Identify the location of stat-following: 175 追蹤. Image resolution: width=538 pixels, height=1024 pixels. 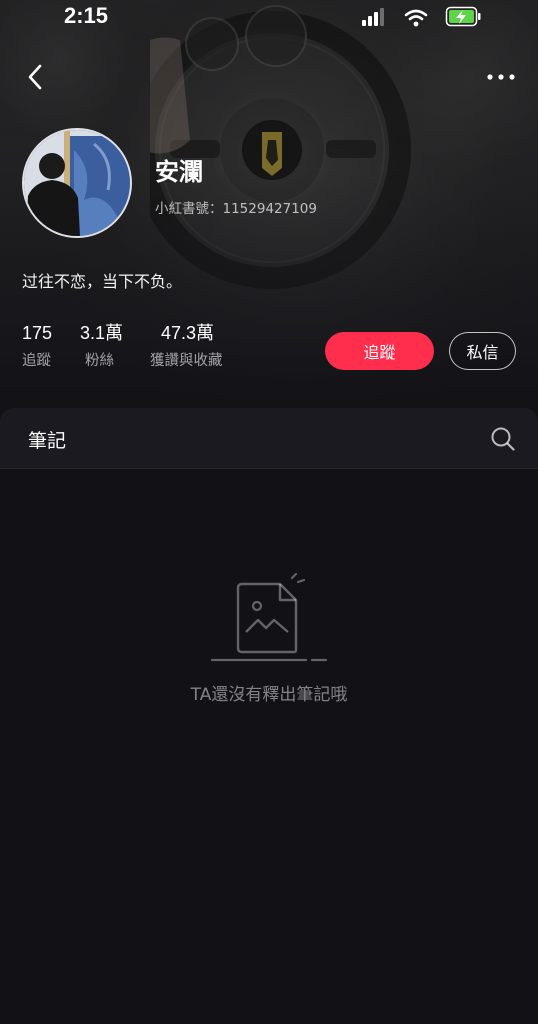
(37, 346).